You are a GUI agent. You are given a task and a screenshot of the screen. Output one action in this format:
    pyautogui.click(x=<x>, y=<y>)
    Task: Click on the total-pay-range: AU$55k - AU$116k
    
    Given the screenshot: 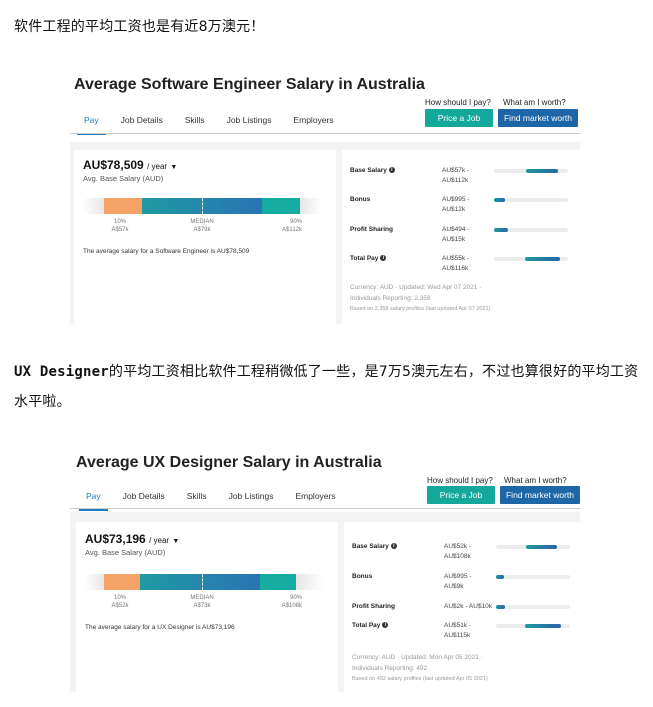 What is the action you would take?
    pyautogui.click(x=456, y=263)
    